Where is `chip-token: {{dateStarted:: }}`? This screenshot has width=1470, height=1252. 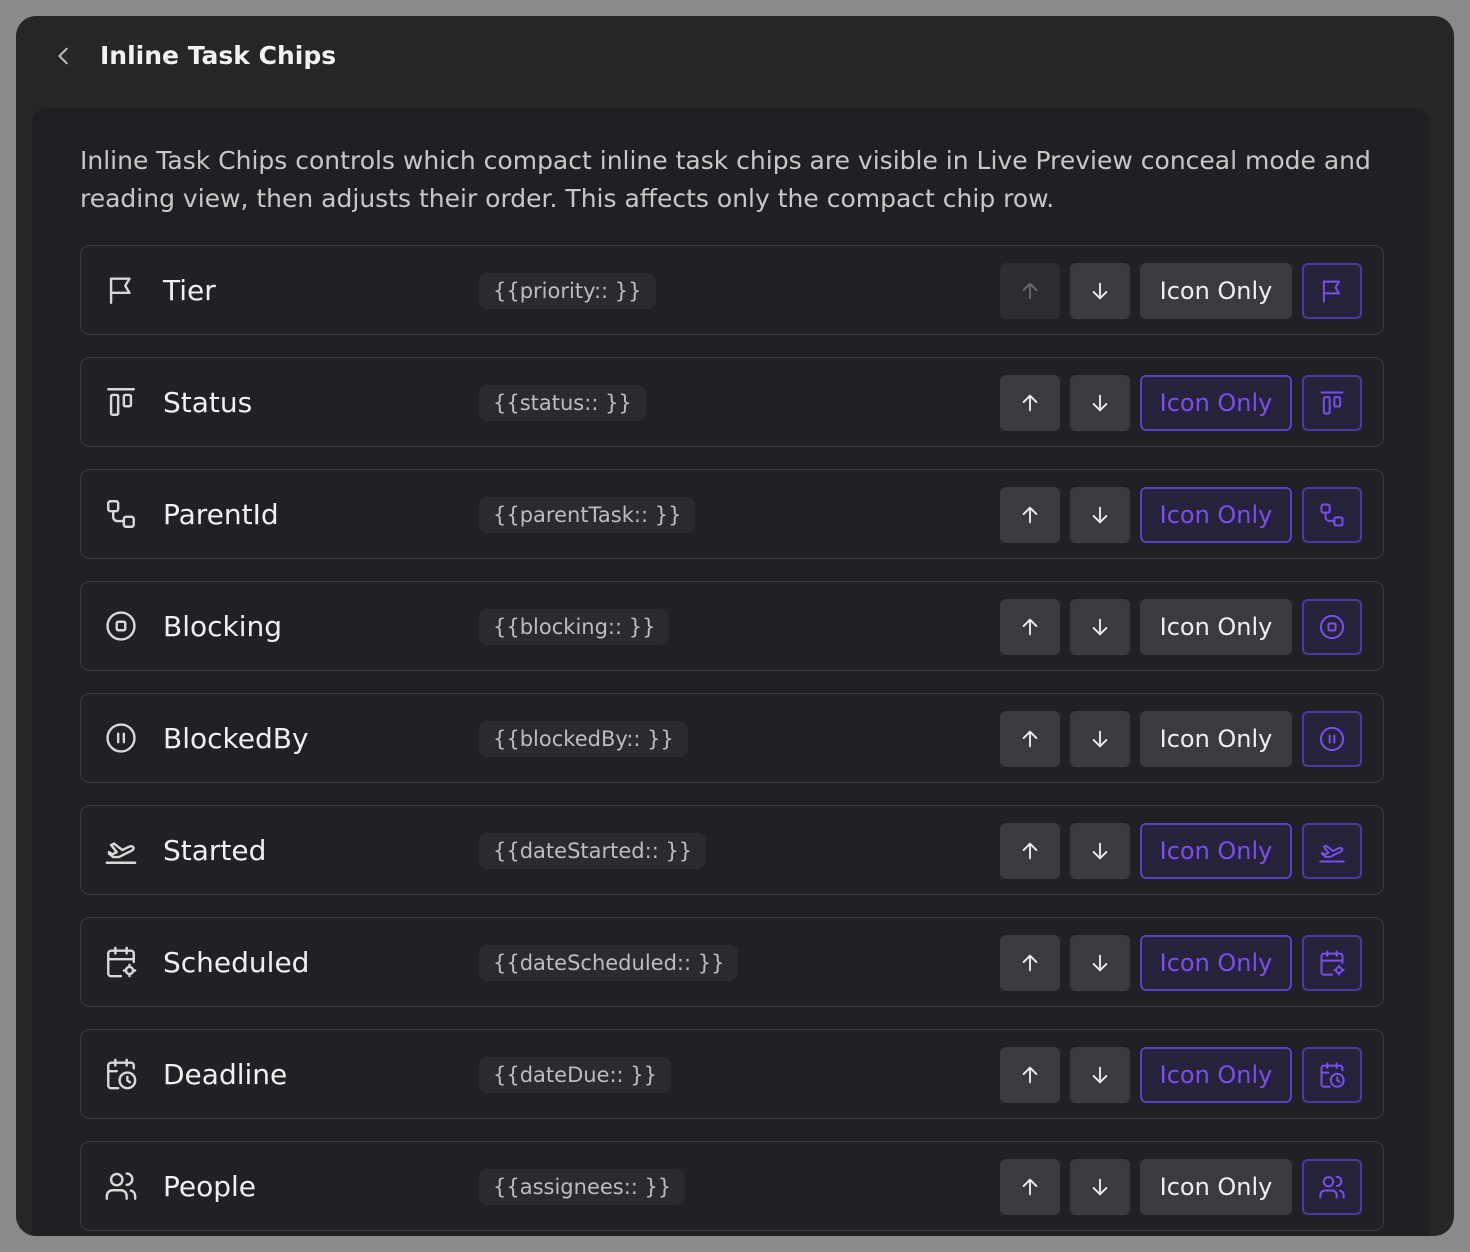 chip-token: {{dateStarted:: }} is located at coordinates (593, 851).